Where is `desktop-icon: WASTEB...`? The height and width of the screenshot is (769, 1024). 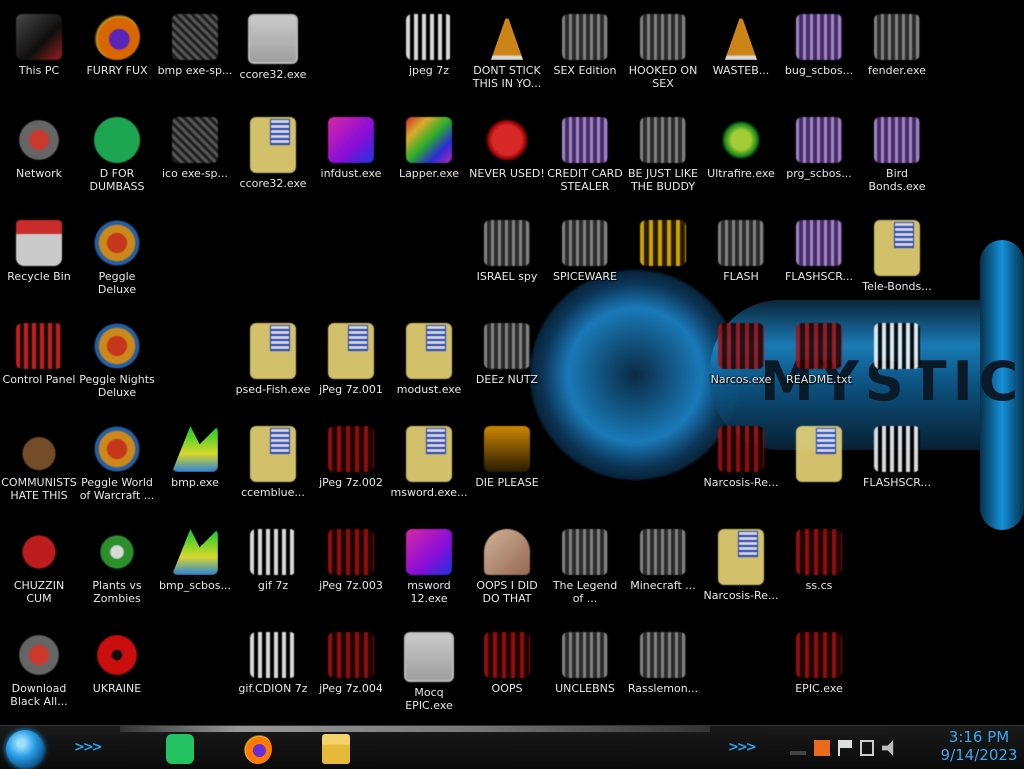
desktop-icon: WASTEB... is located at coordinates (741, 54).